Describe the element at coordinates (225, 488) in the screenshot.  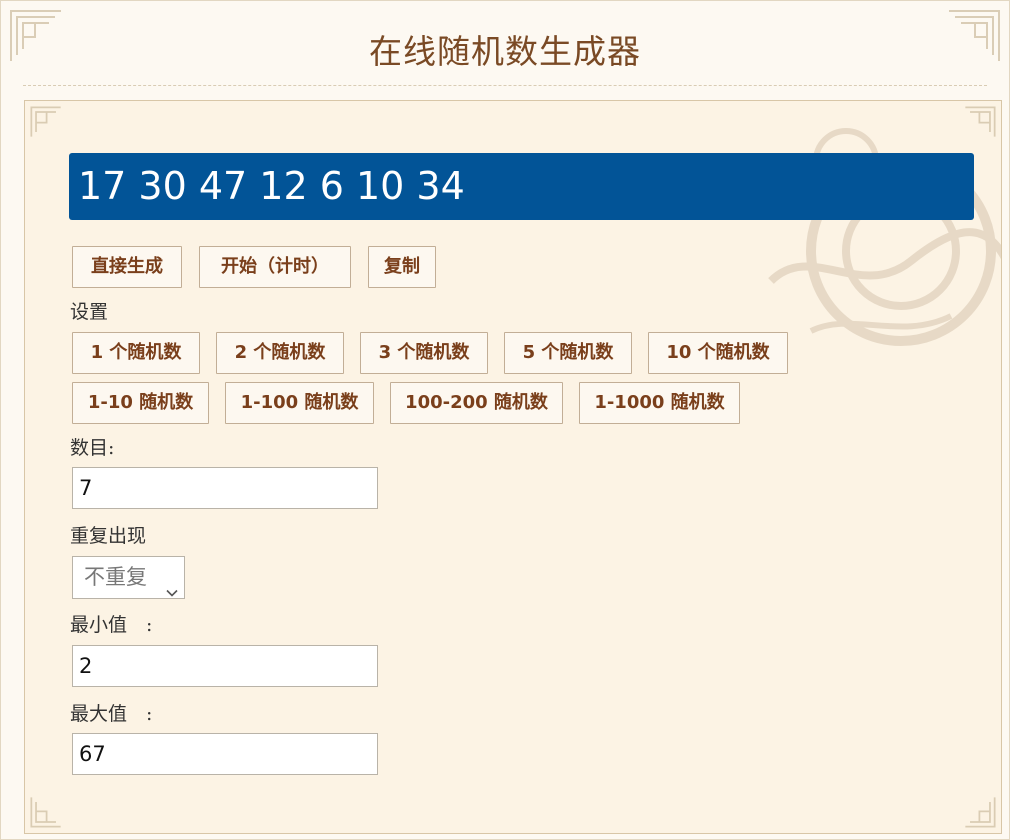
I see `count-input: 7` at that location.